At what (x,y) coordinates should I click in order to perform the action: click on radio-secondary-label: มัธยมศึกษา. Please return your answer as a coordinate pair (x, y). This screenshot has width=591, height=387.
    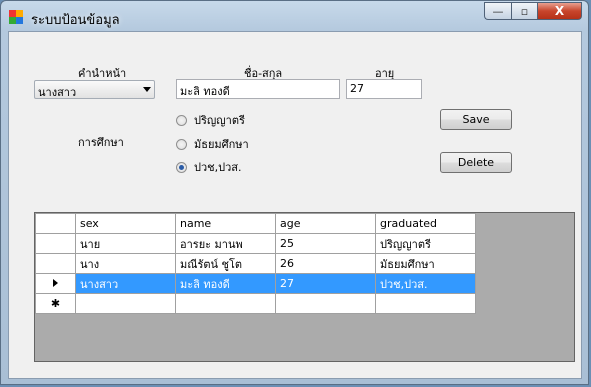
    Looking at the image, I should click on (221, 144).